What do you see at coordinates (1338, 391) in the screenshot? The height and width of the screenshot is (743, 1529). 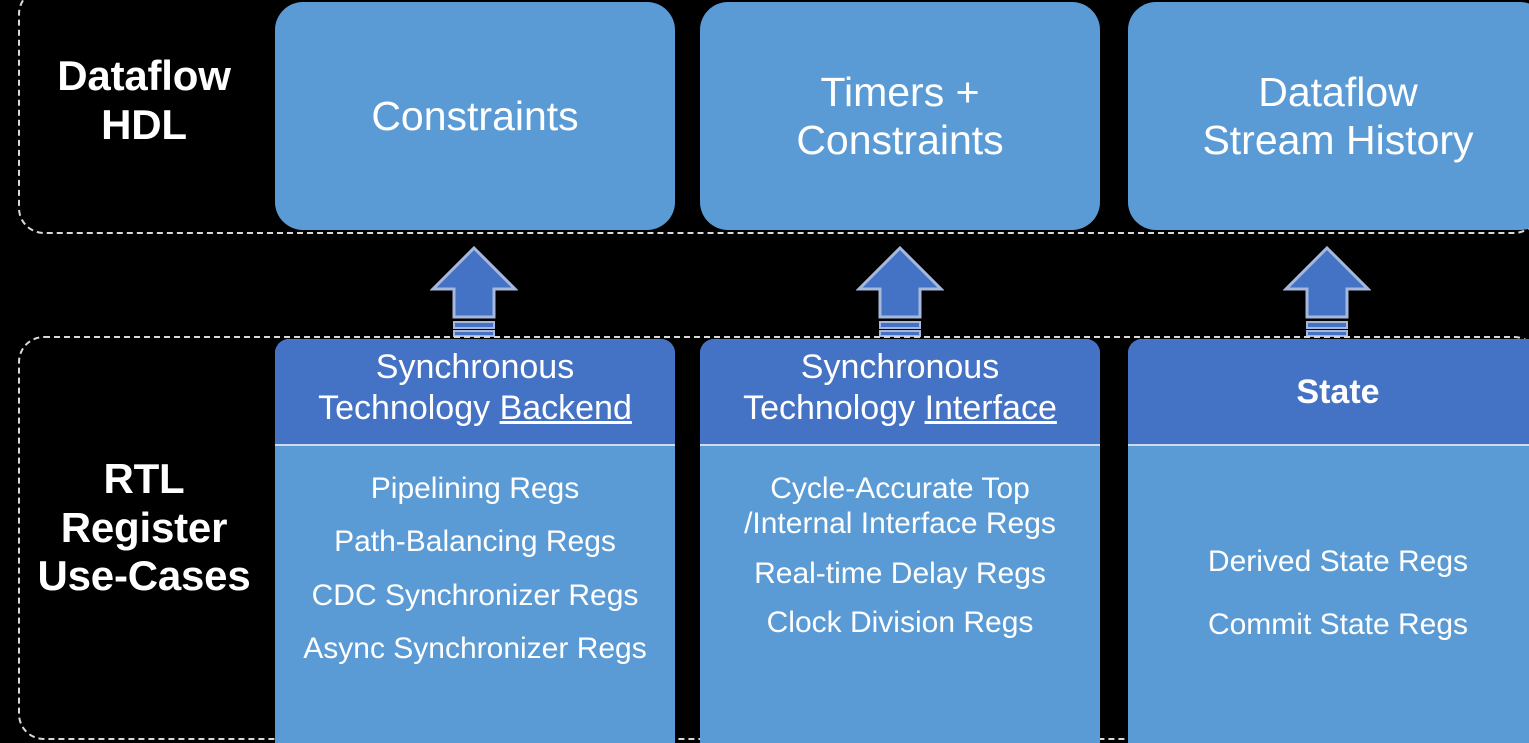 I see `card-header-emphasis: State` at bounding box center [1338, 391].